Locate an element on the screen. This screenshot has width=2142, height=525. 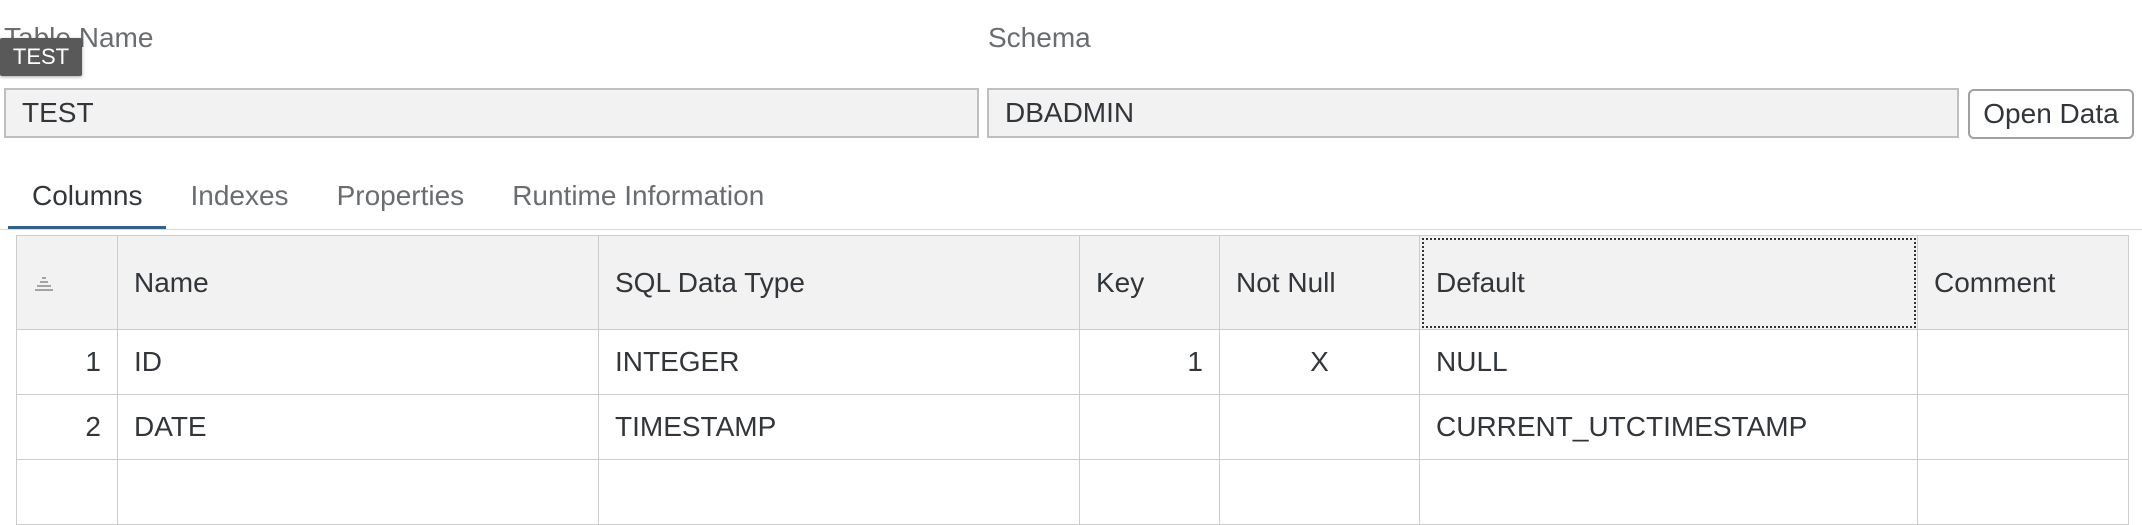
row-number: 1 is located at coordinates (67, 362).